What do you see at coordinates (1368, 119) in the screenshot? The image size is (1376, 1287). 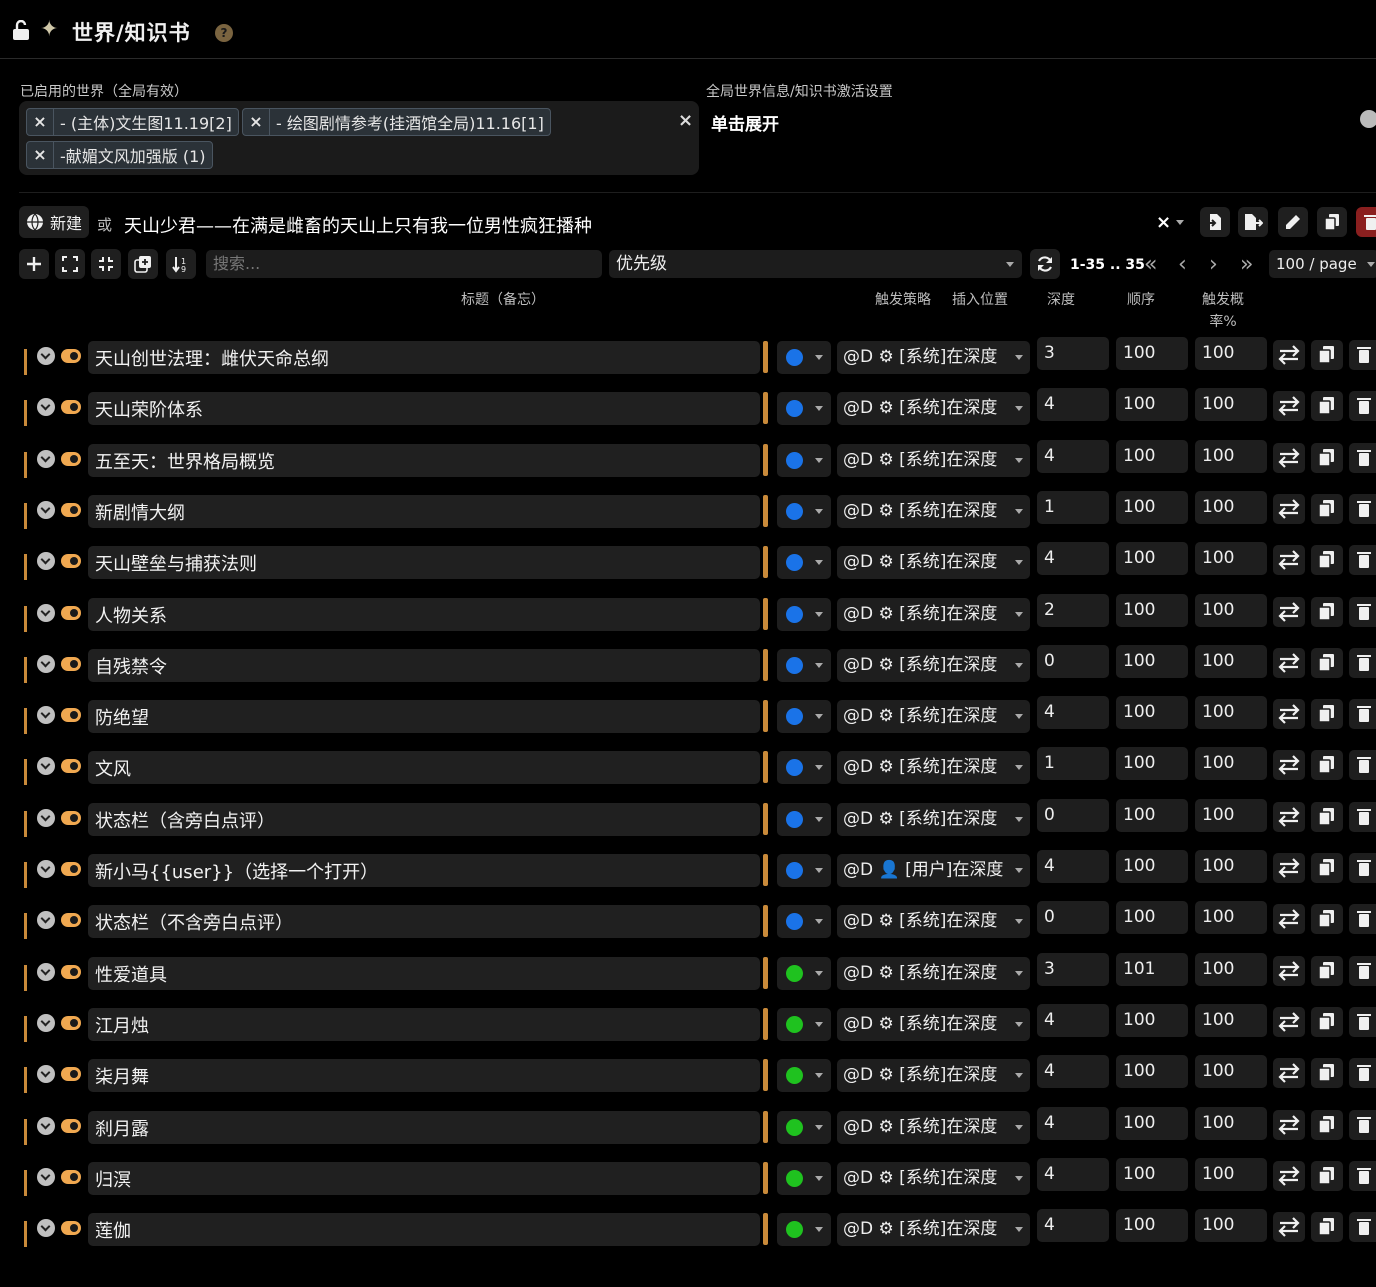 I see `chevron-down-icon` at bounding box center [1368, 119].